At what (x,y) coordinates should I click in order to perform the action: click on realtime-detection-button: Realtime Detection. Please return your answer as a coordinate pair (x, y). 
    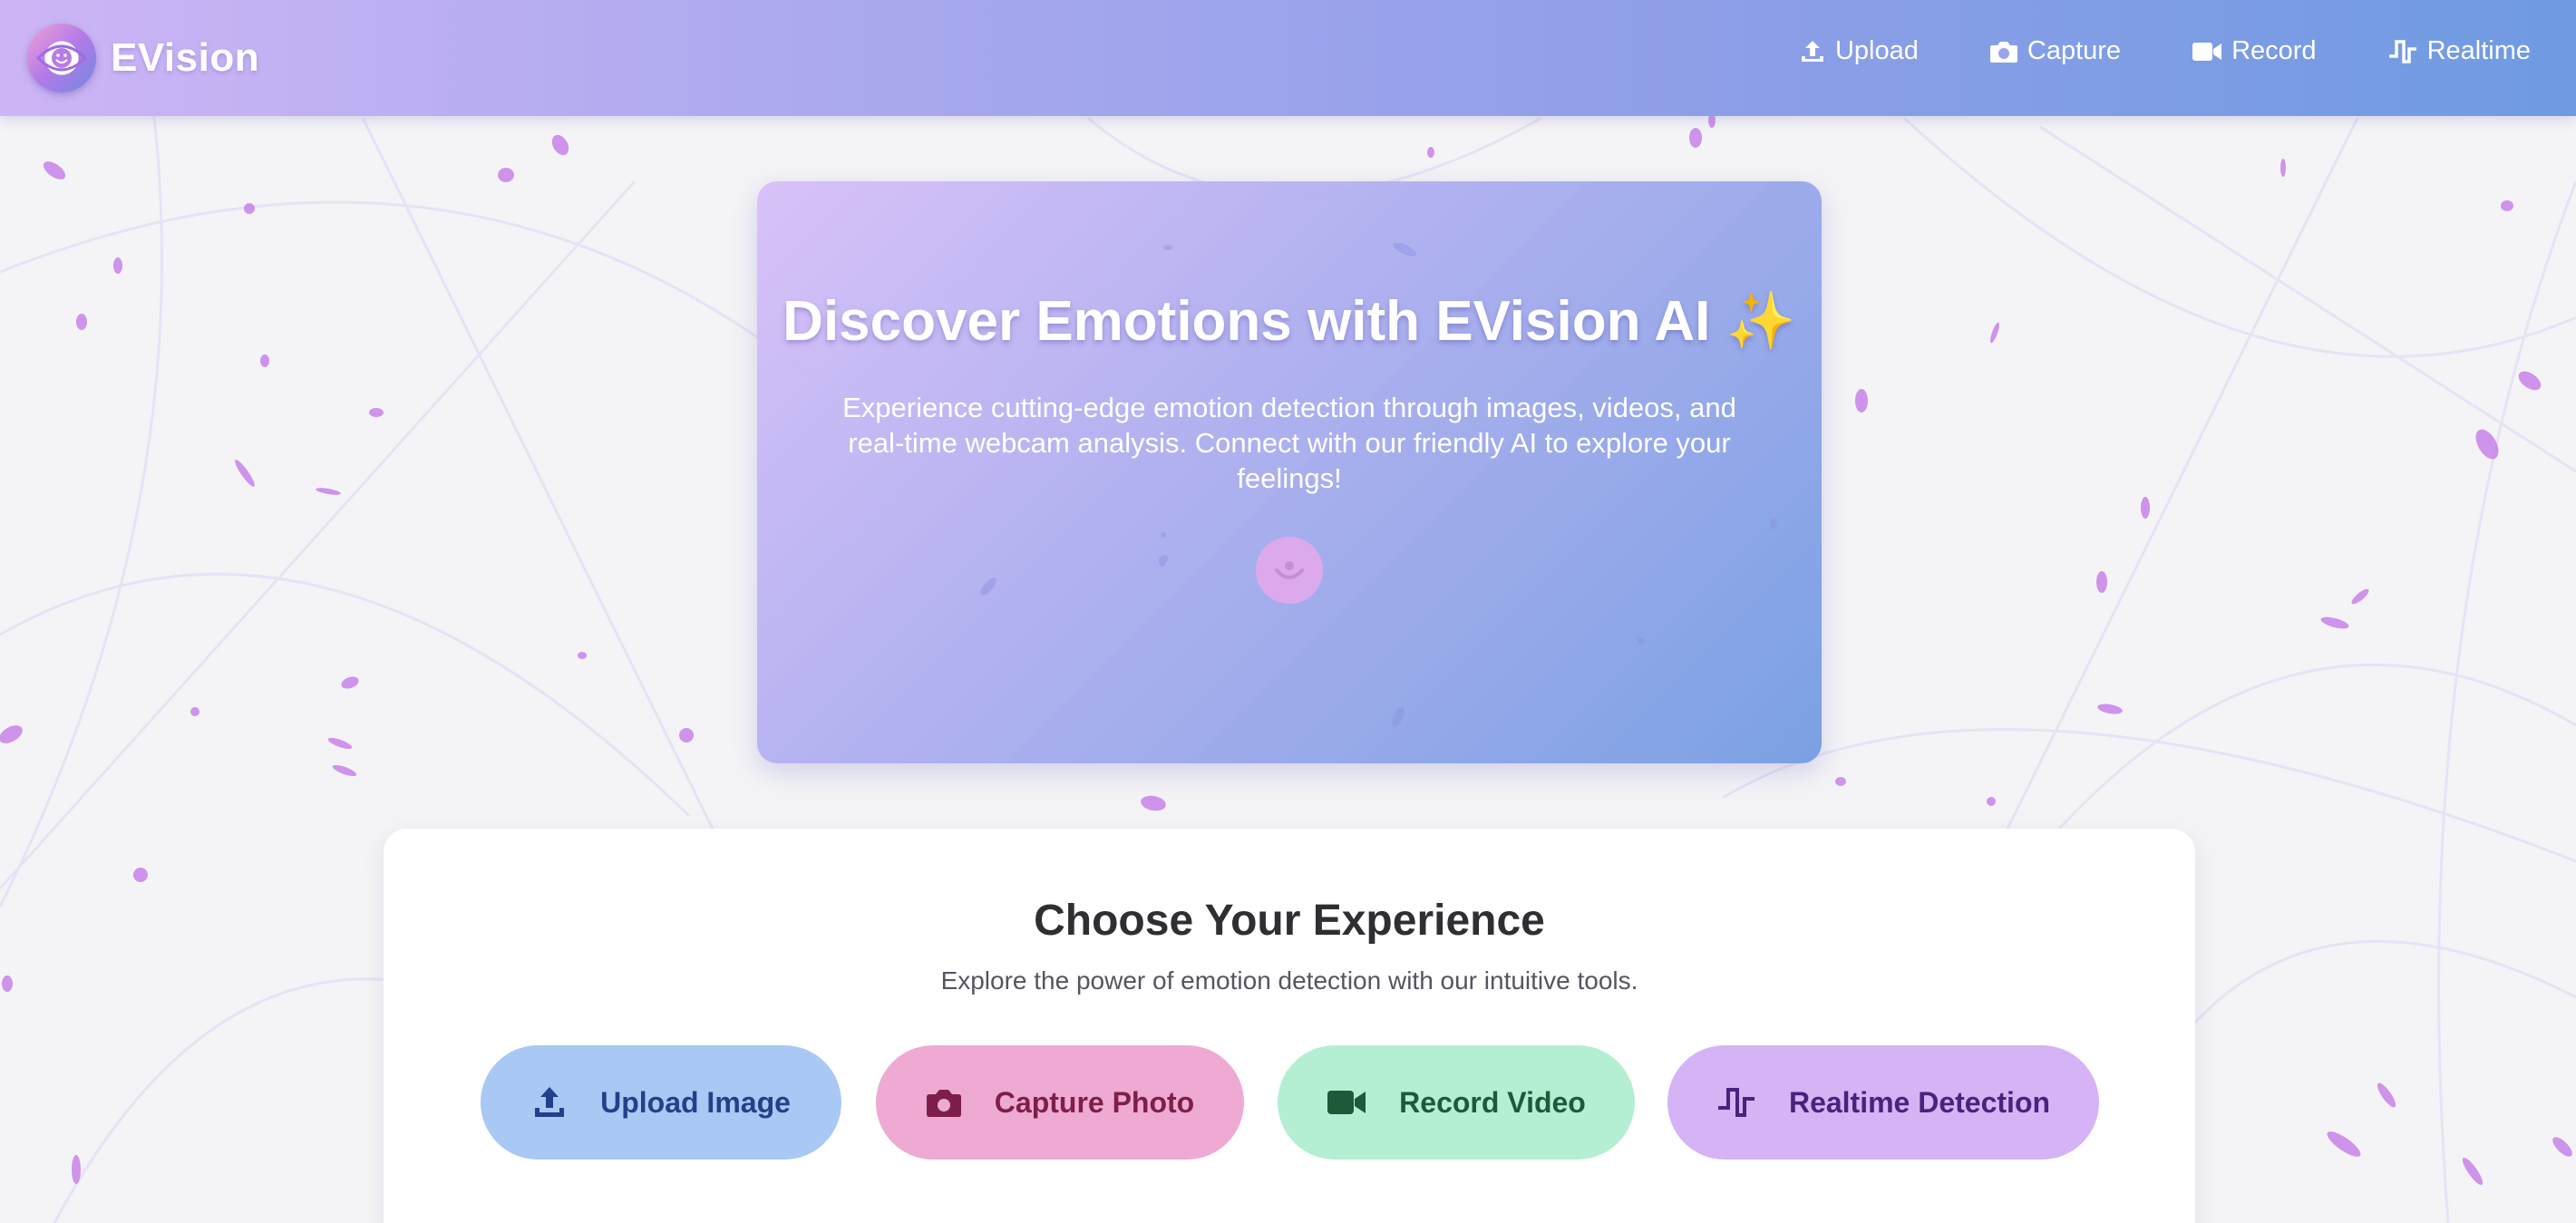
    Looking at the image, I should click on (1883, 1102).